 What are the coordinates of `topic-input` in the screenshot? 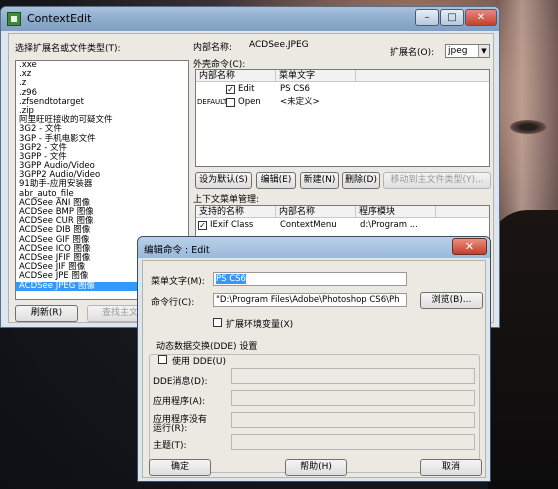 It's located at (353, 442).